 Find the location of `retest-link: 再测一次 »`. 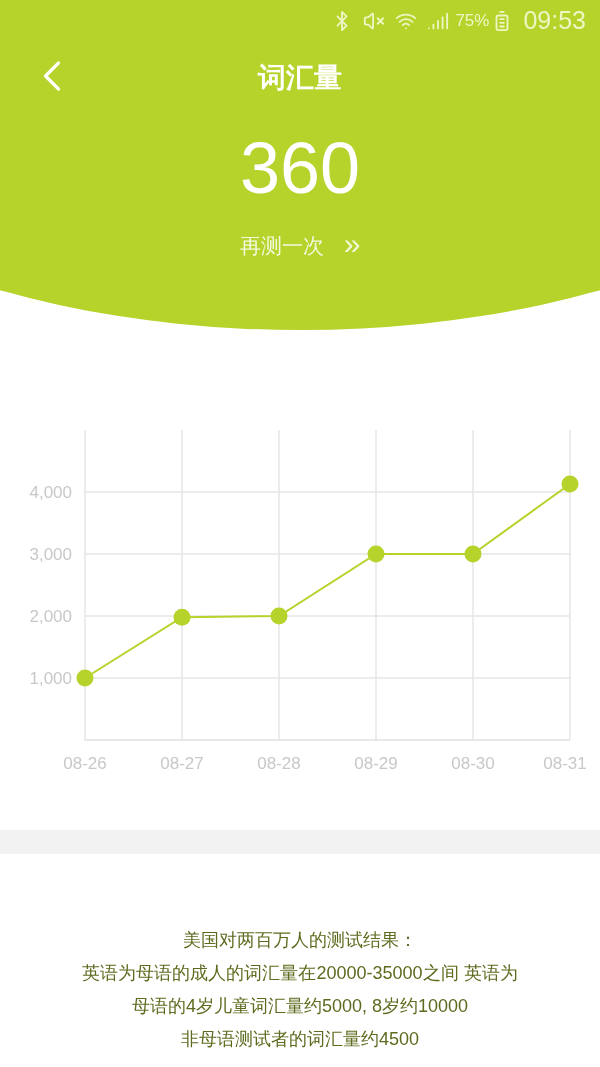

retest-link: 再测一次 » is located at coordinates (300, 246).